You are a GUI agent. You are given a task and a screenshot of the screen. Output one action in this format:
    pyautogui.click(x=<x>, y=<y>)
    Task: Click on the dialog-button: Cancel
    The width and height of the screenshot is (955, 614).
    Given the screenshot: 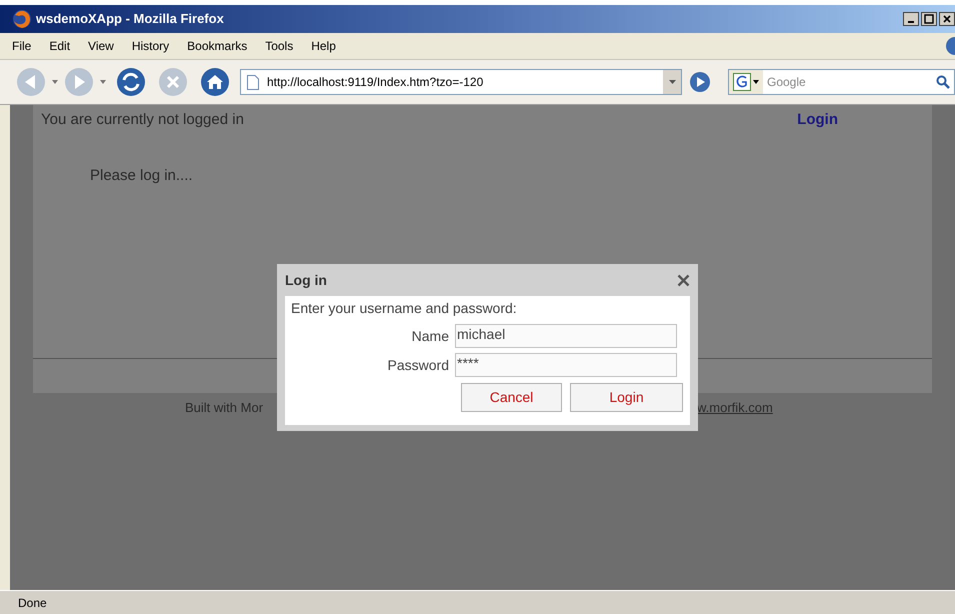 What is the action you would take?
    pyautogui.click(x=511, y=397)
    